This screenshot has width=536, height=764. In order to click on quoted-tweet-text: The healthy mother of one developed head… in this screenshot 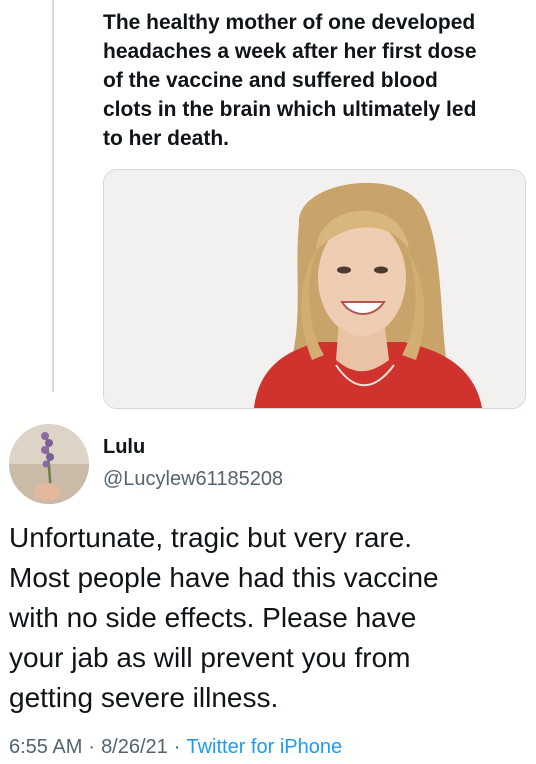, I will do `click(290, 80)`.